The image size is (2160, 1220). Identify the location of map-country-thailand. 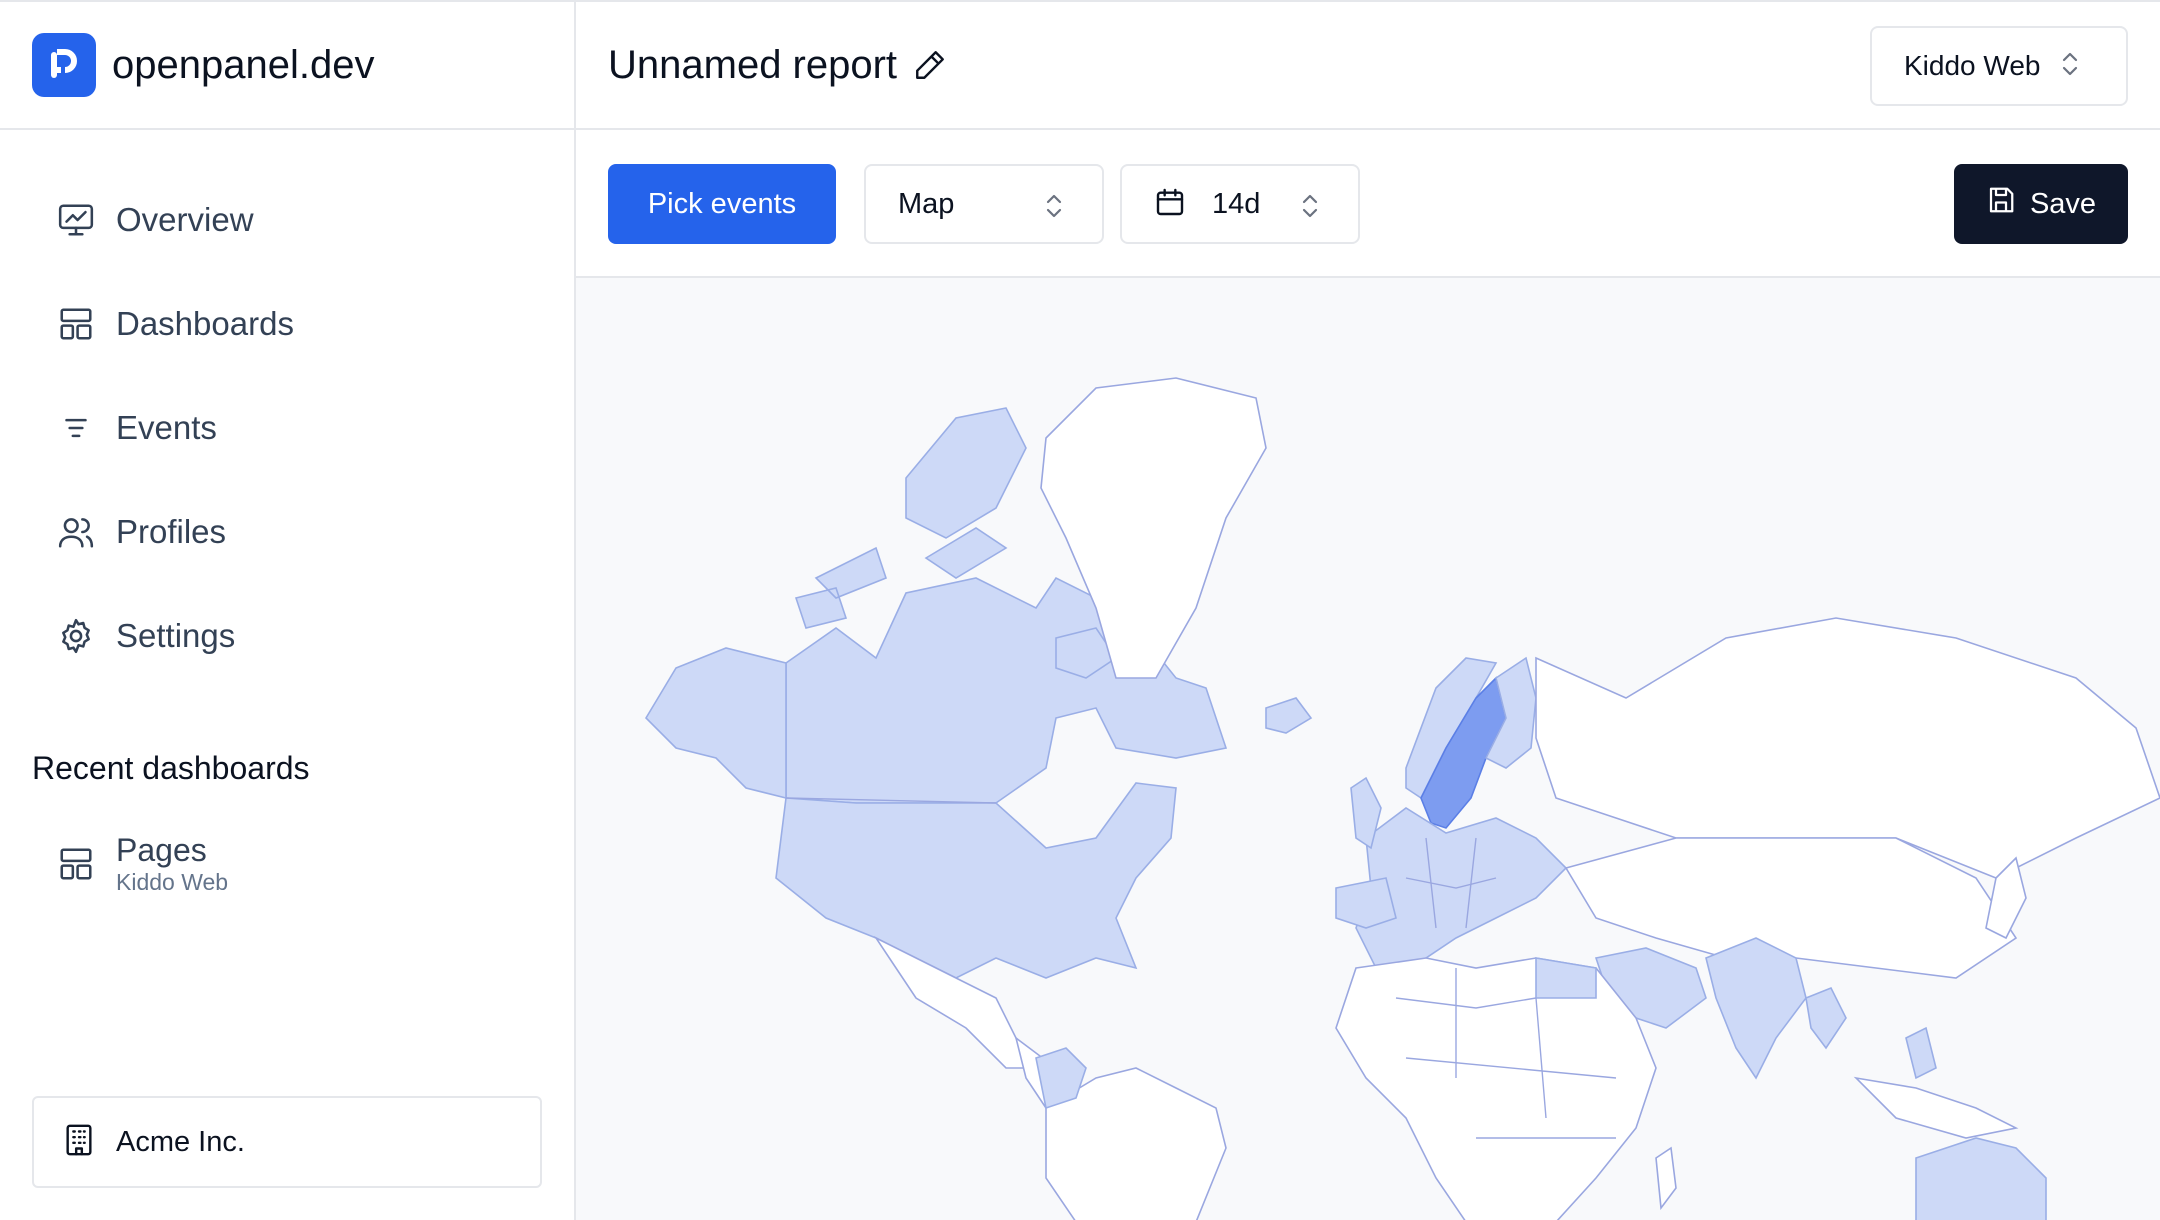
(1826, 1018).